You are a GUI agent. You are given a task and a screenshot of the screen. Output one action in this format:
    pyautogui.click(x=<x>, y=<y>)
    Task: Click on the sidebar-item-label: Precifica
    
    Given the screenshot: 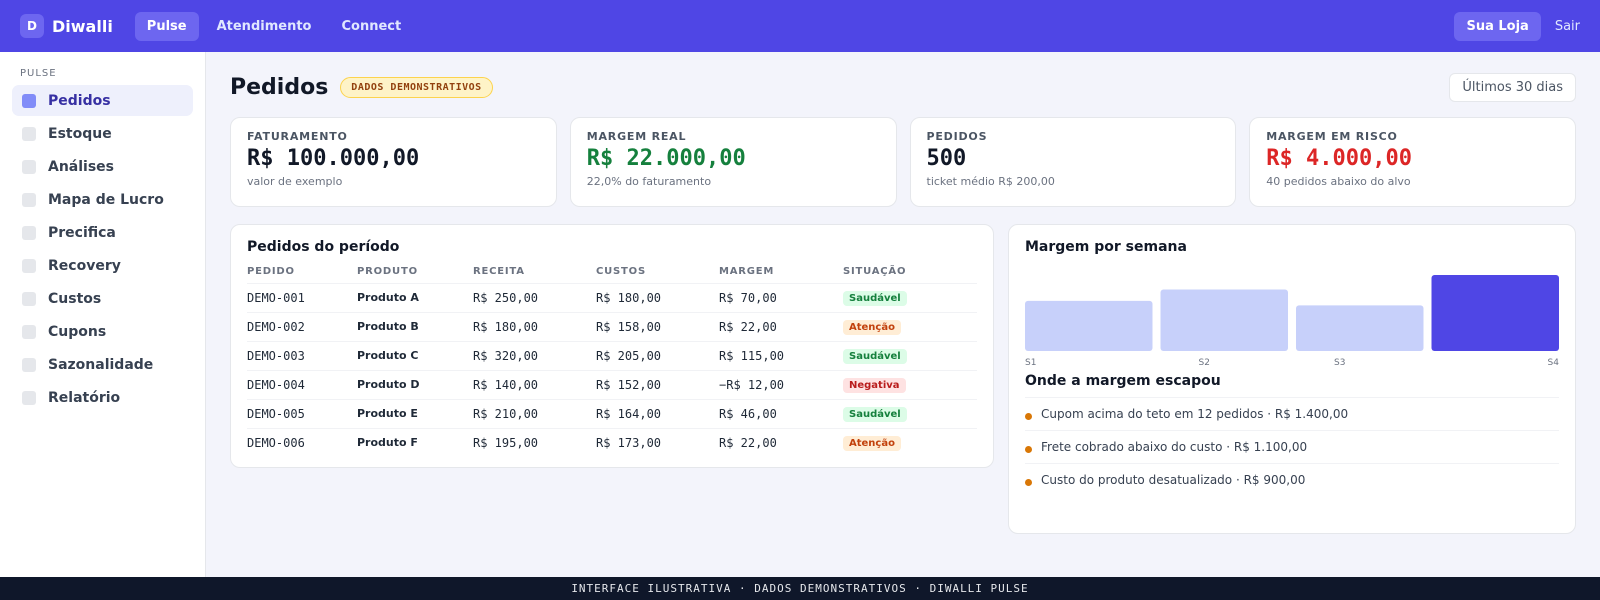 What is the action you would take?
    pyautogui.click(x=82, y=232)
    